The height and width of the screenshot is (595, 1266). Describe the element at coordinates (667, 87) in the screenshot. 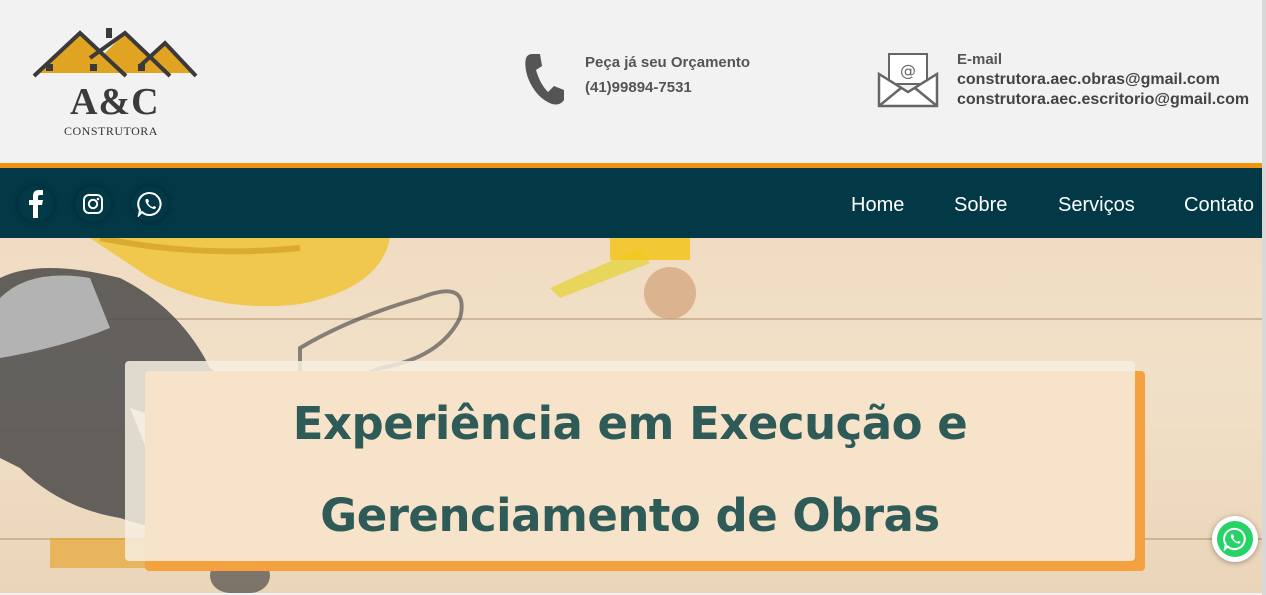

I see `phone-number: (41)99894-7531` at that location.